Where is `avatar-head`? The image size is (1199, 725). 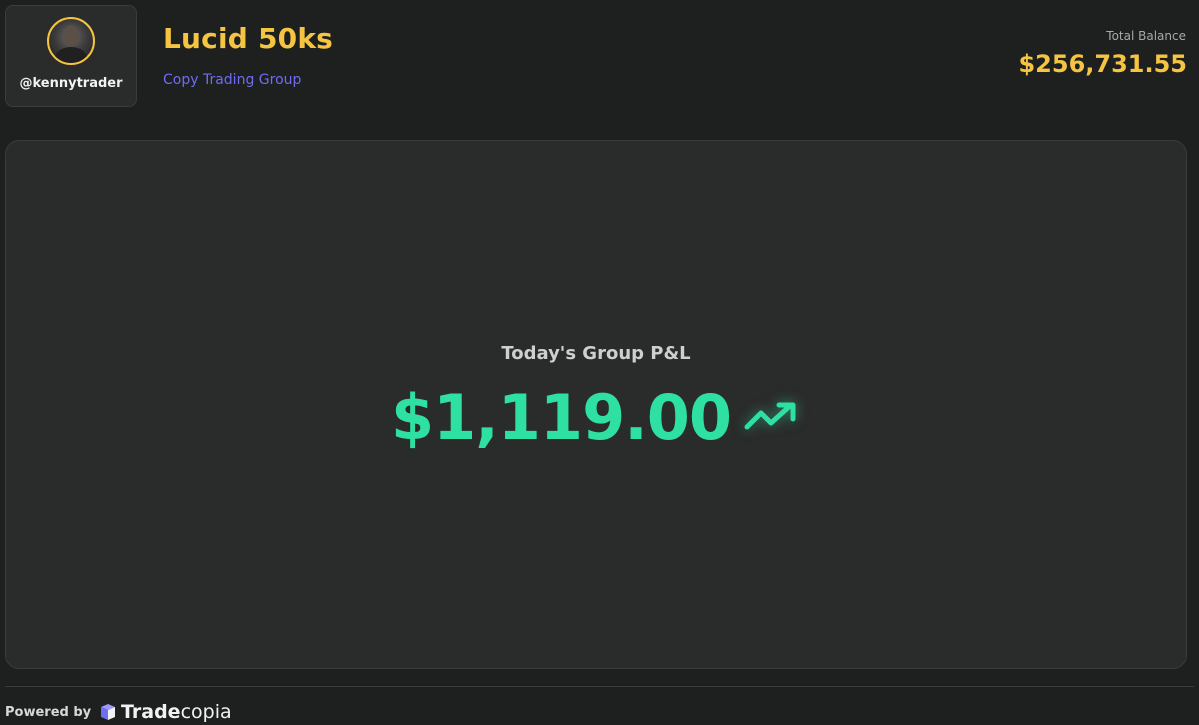
avatar-head is located at coordinates (71, 36).